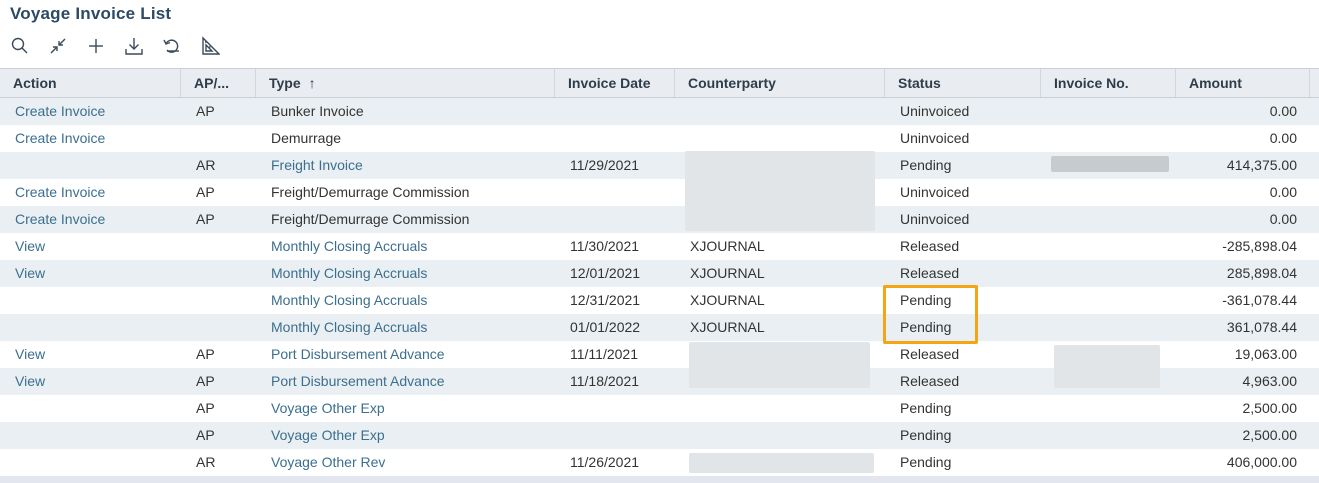 Image resolution: width=1319 pixels, height=483 pixels. What do you see at coordinates (659, 138) in the screenshot?
I see `table-row: Create Invoice Demurrage Uninvoiced 0.00` at bounding box center [659, 138].